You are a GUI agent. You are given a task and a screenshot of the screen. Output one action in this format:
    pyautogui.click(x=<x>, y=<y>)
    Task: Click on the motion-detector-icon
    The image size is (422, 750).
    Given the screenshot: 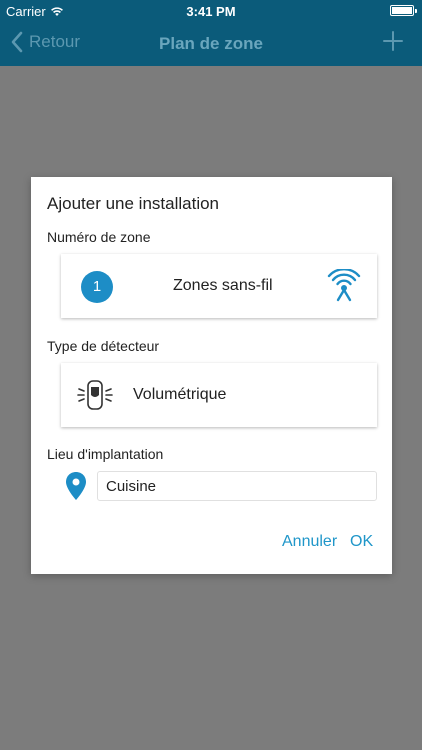 What is the action you would take?
    pyautogui.click(x=95, y=395)
    